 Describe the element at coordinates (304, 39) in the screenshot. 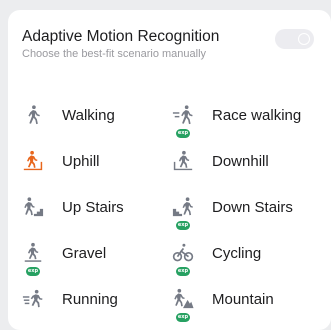

I see `toggle-knob` at that location.